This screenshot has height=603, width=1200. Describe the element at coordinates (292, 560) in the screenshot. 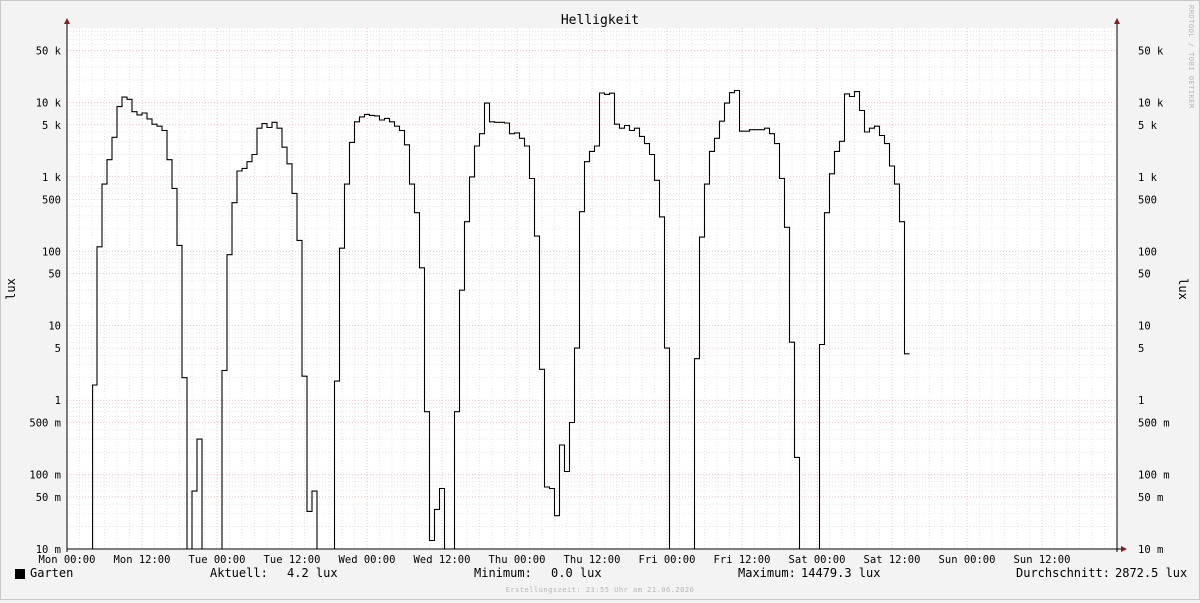

I see `x-tick-label: Tue 12:00` at that location.